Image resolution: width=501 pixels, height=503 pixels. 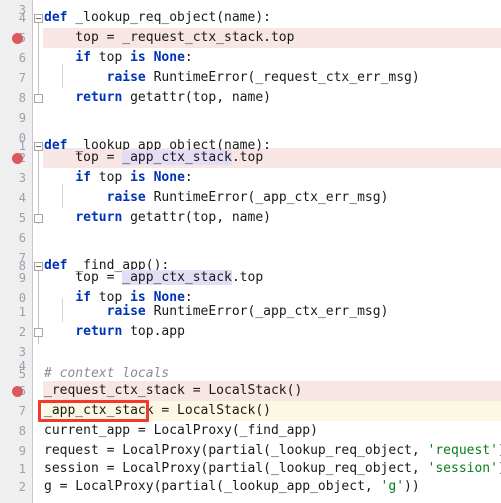 What do you see at coordinates (412, 486) in the screenshot?
I see `code-token: ))` at bounding box center [412, 486].